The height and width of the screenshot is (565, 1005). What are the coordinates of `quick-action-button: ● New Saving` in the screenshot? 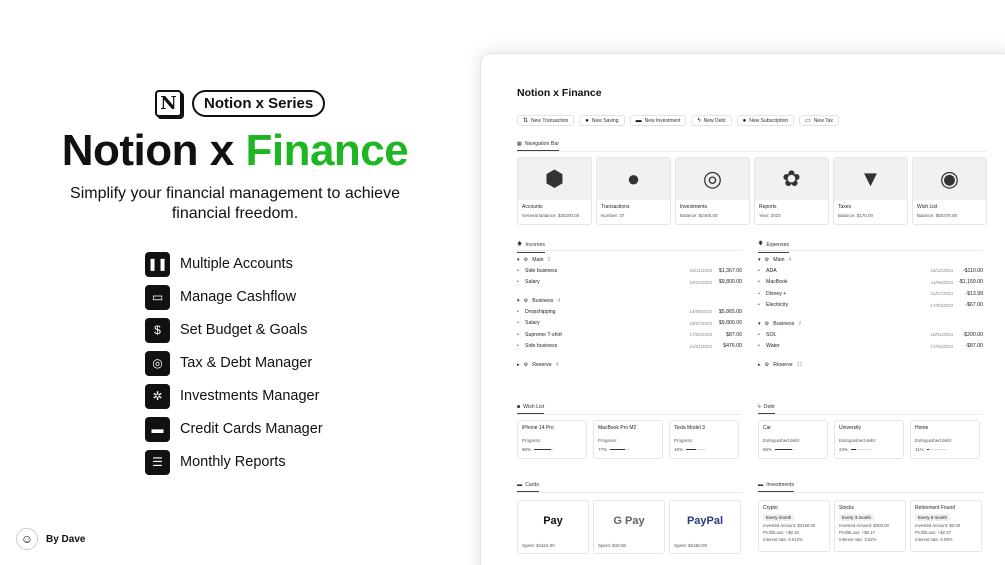 It's located at (602, 120).